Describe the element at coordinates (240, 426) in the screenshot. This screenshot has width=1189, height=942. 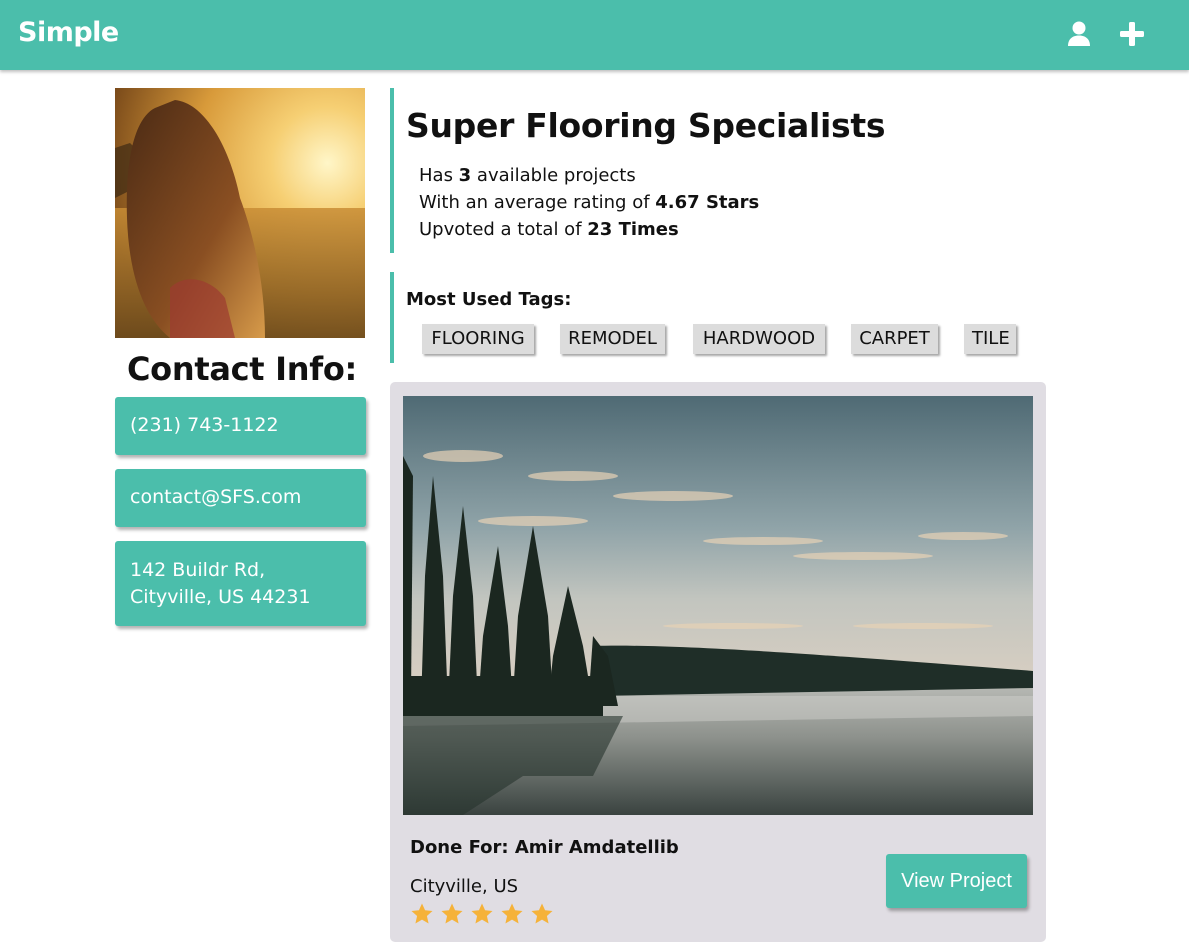
I see `contact-phone: (231) 743-1122` at that location.